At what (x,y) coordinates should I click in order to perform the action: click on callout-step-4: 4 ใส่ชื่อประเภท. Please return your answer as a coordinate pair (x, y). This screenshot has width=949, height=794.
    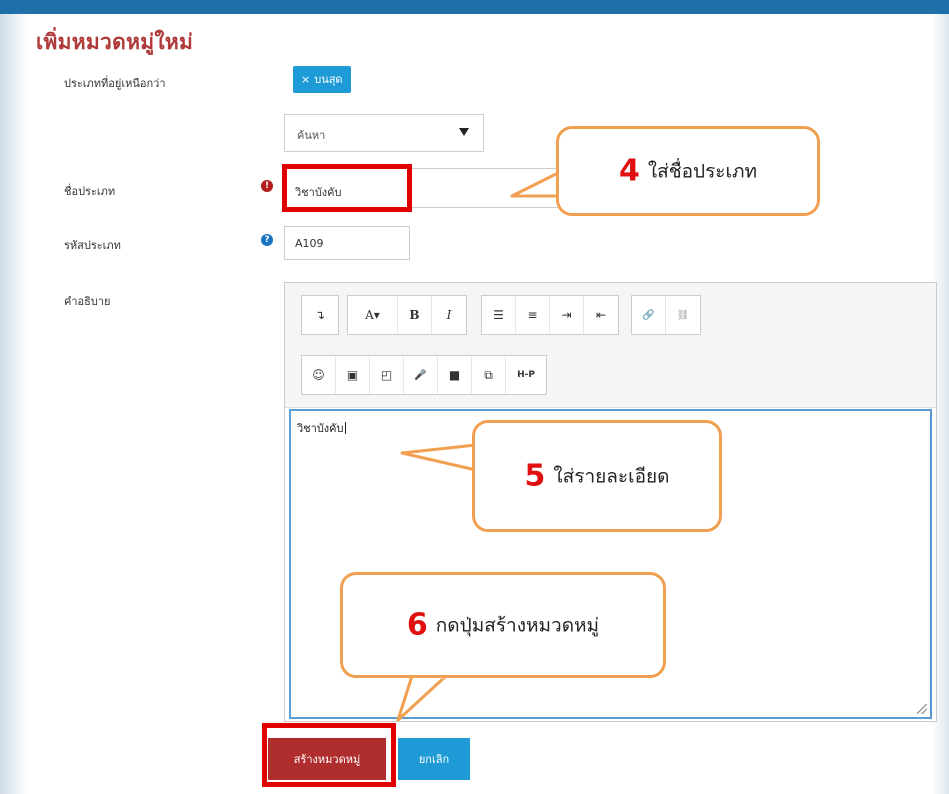
    Looking at the image, I should click on (688, 171).